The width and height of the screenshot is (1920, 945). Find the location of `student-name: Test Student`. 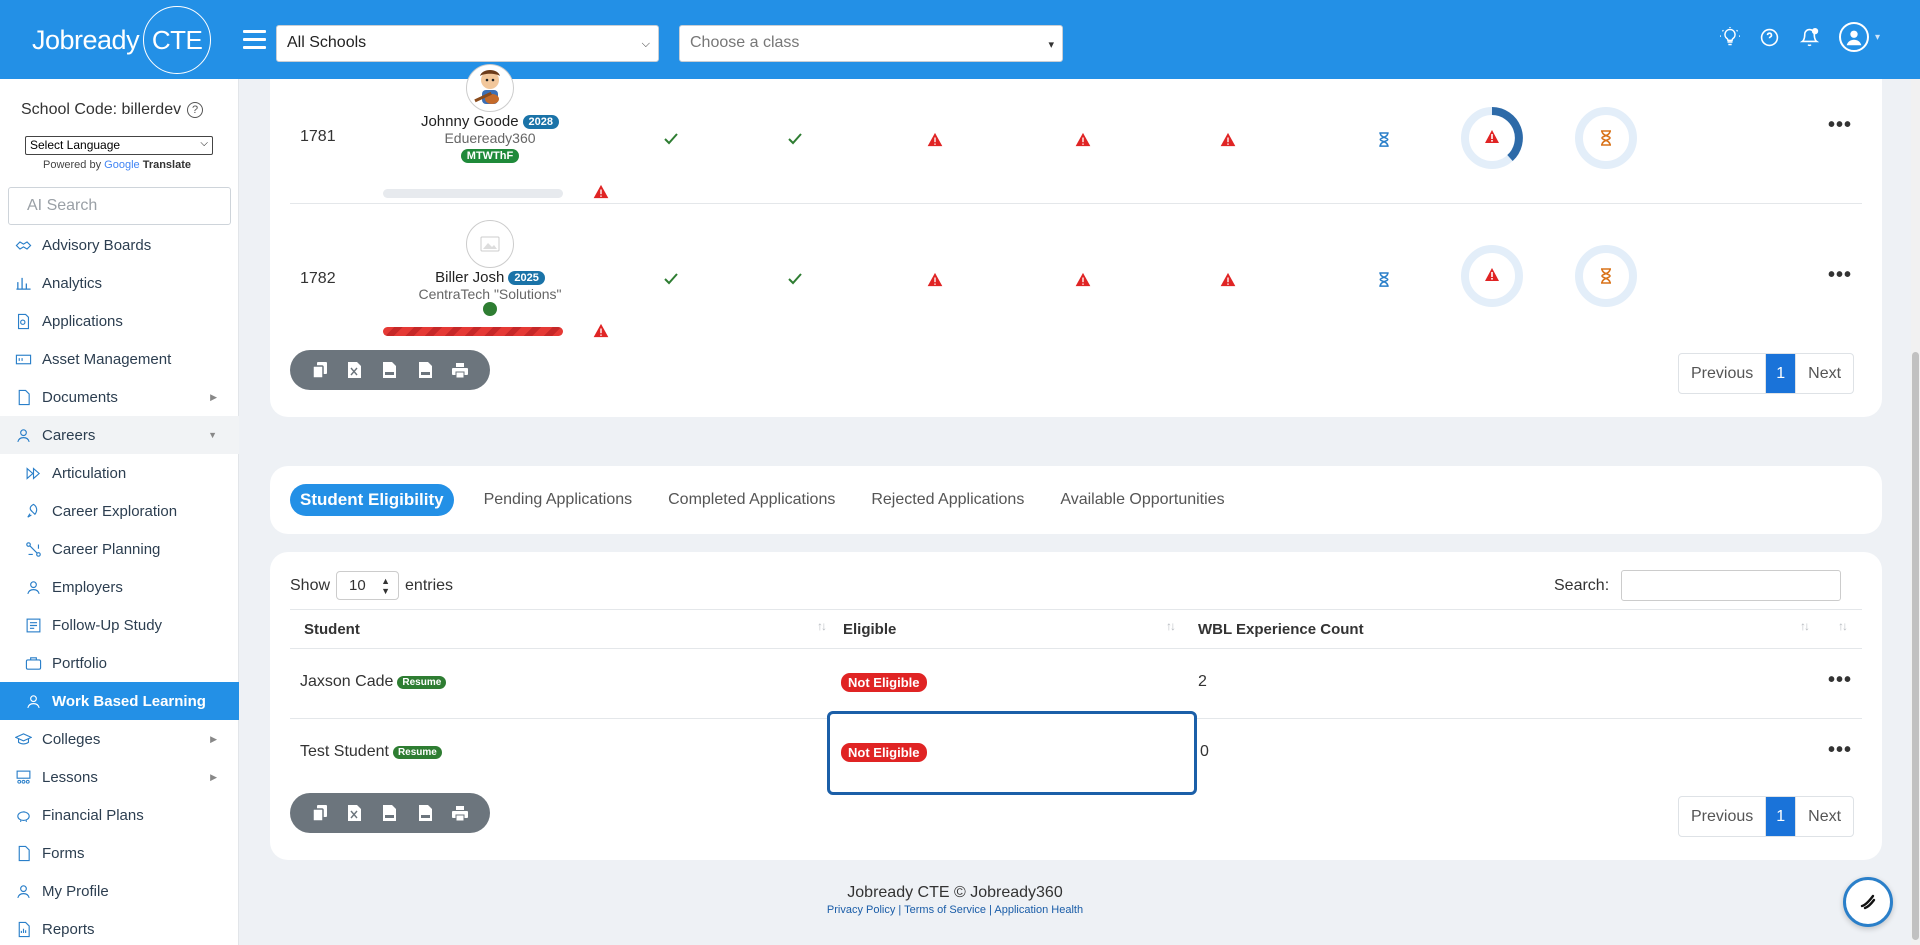

student-name: Test Student is located at coordinates (344, 752).